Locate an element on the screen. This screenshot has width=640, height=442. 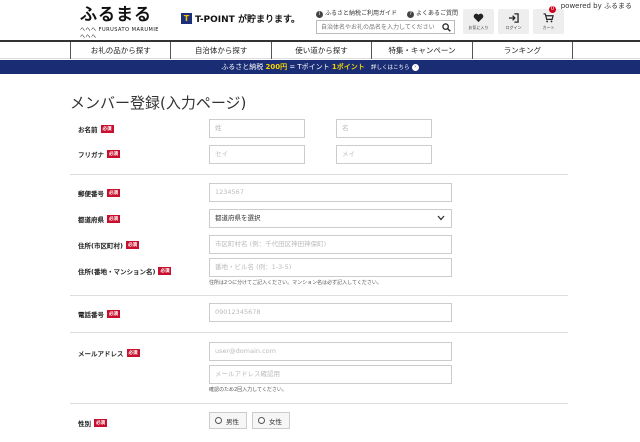
last-kana-input: セイ is located at coordinates (257, 154).